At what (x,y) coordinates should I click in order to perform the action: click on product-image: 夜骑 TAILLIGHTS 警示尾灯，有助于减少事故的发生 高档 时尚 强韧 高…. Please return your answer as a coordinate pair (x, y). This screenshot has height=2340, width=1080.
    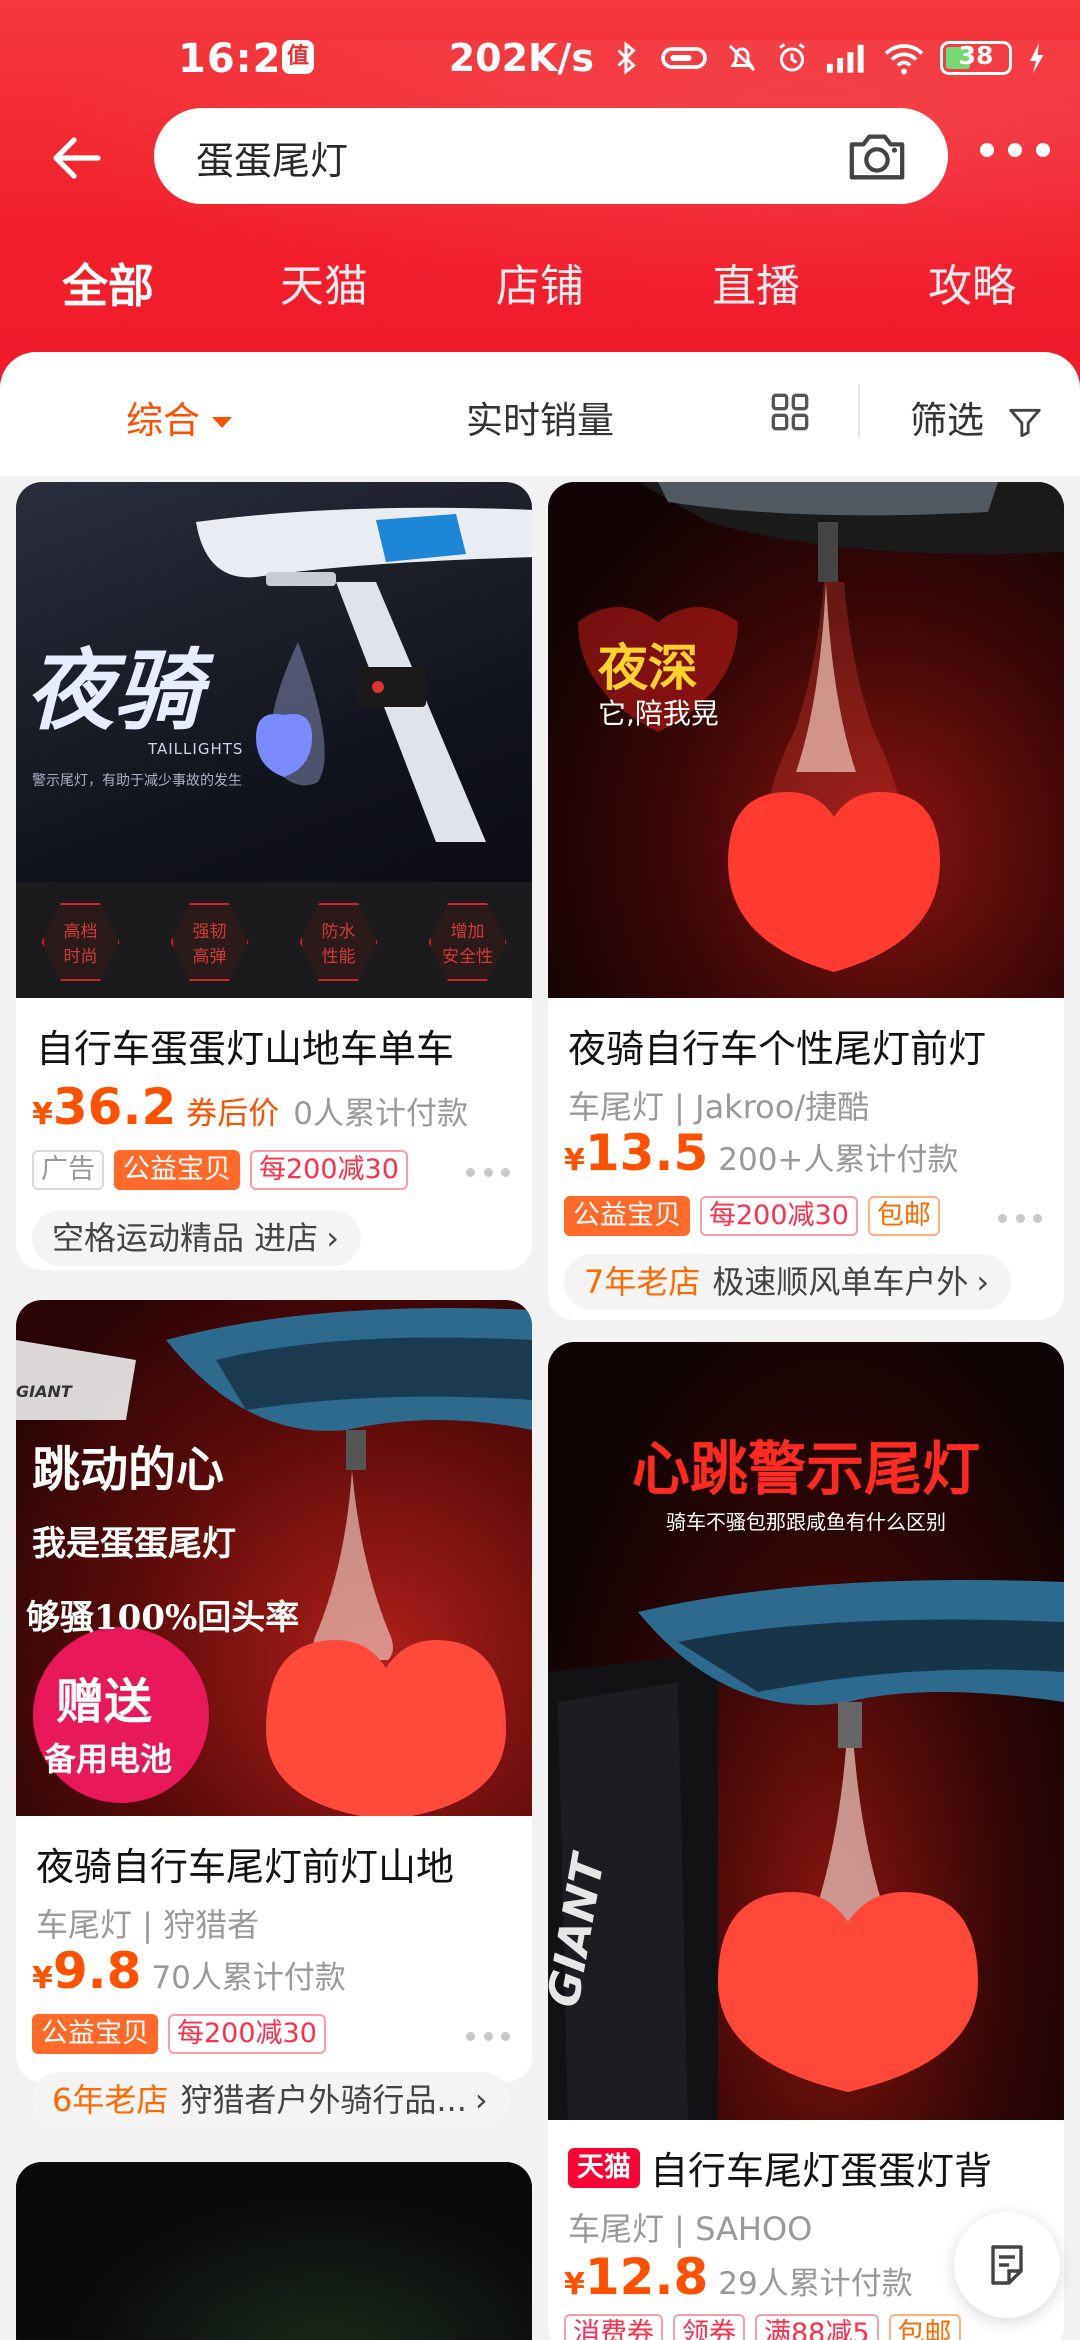
    Looking at the image, I should click on (274, 740).